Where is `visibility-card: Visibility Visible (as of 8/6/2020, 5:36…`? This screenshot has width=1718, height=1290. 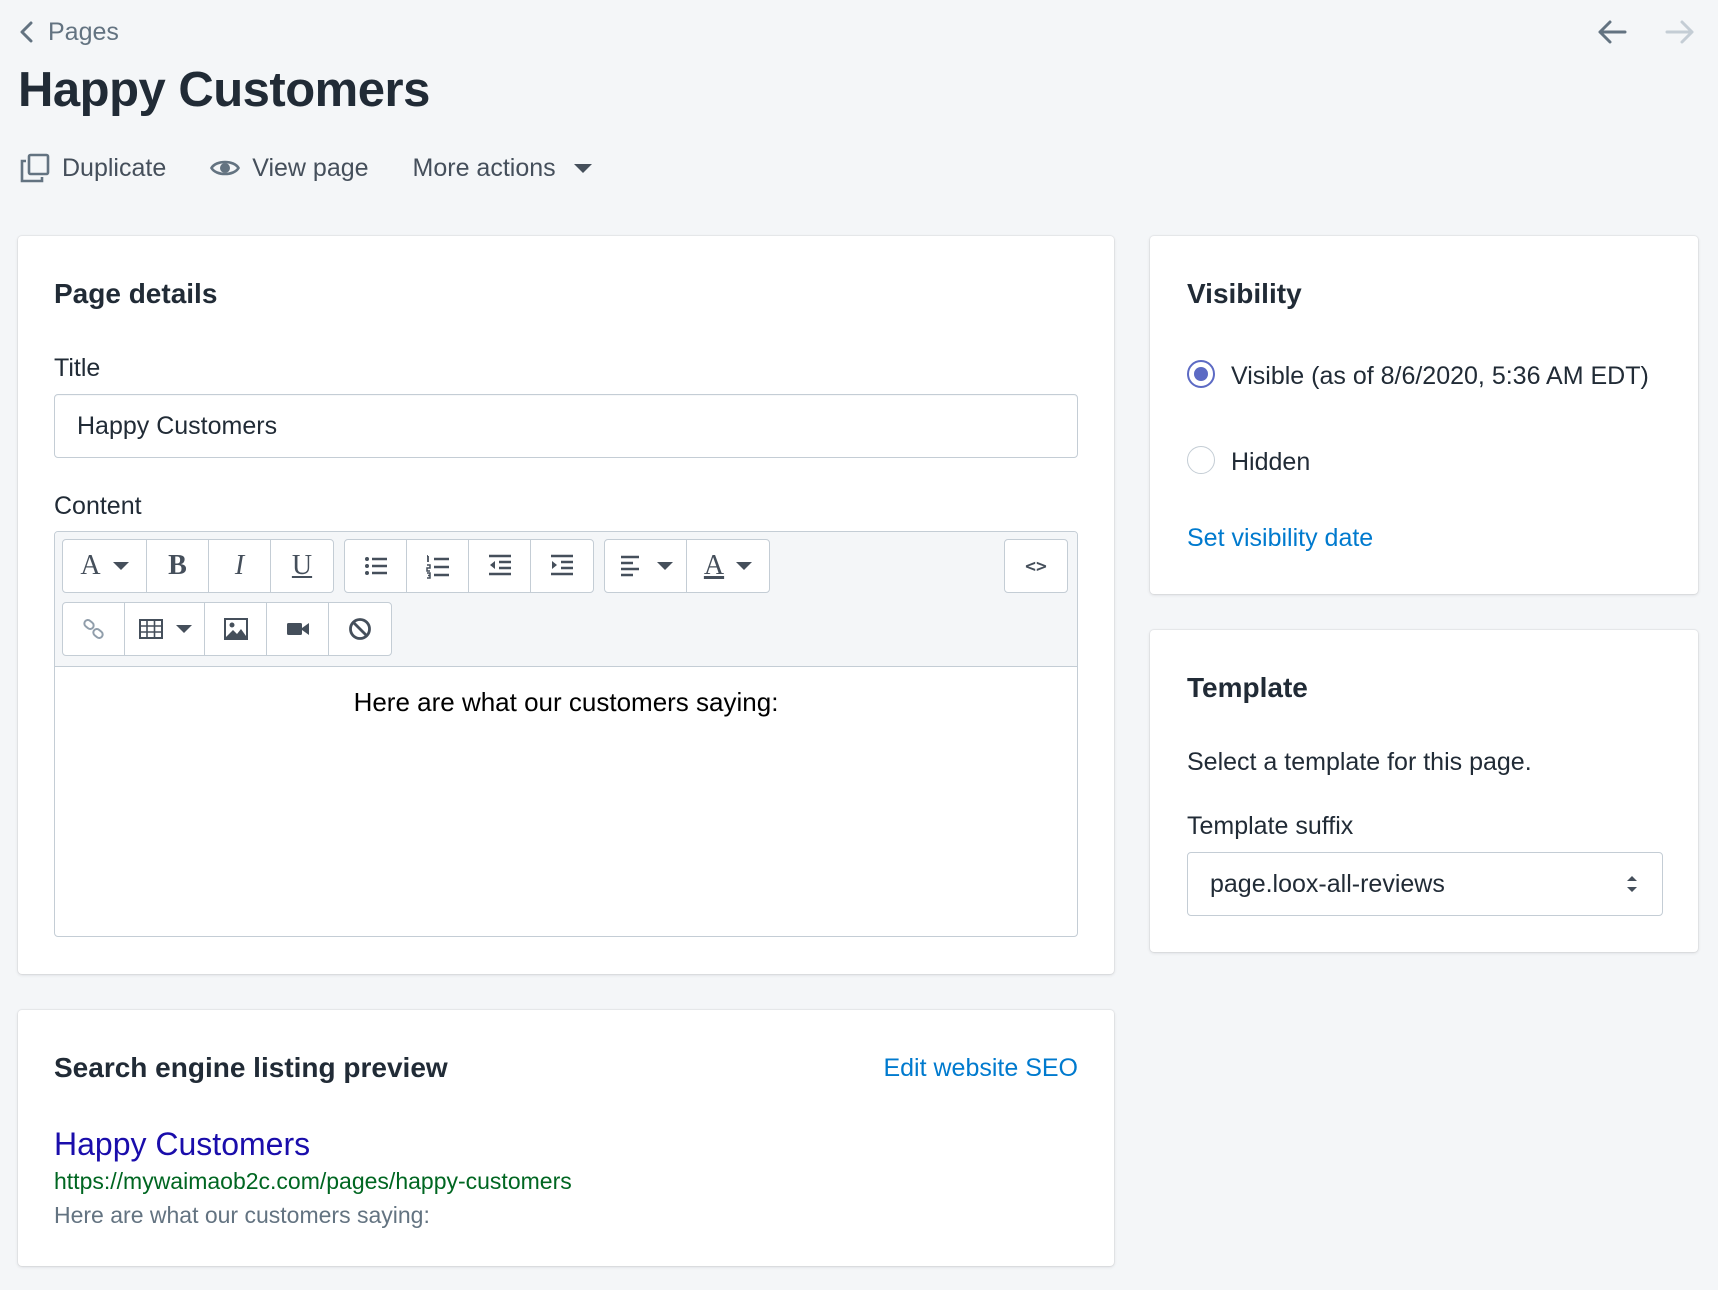 visibility-card: Visibility Visible (as of 8/6/2020, 5:36… is located at coordinates (1424, 415).